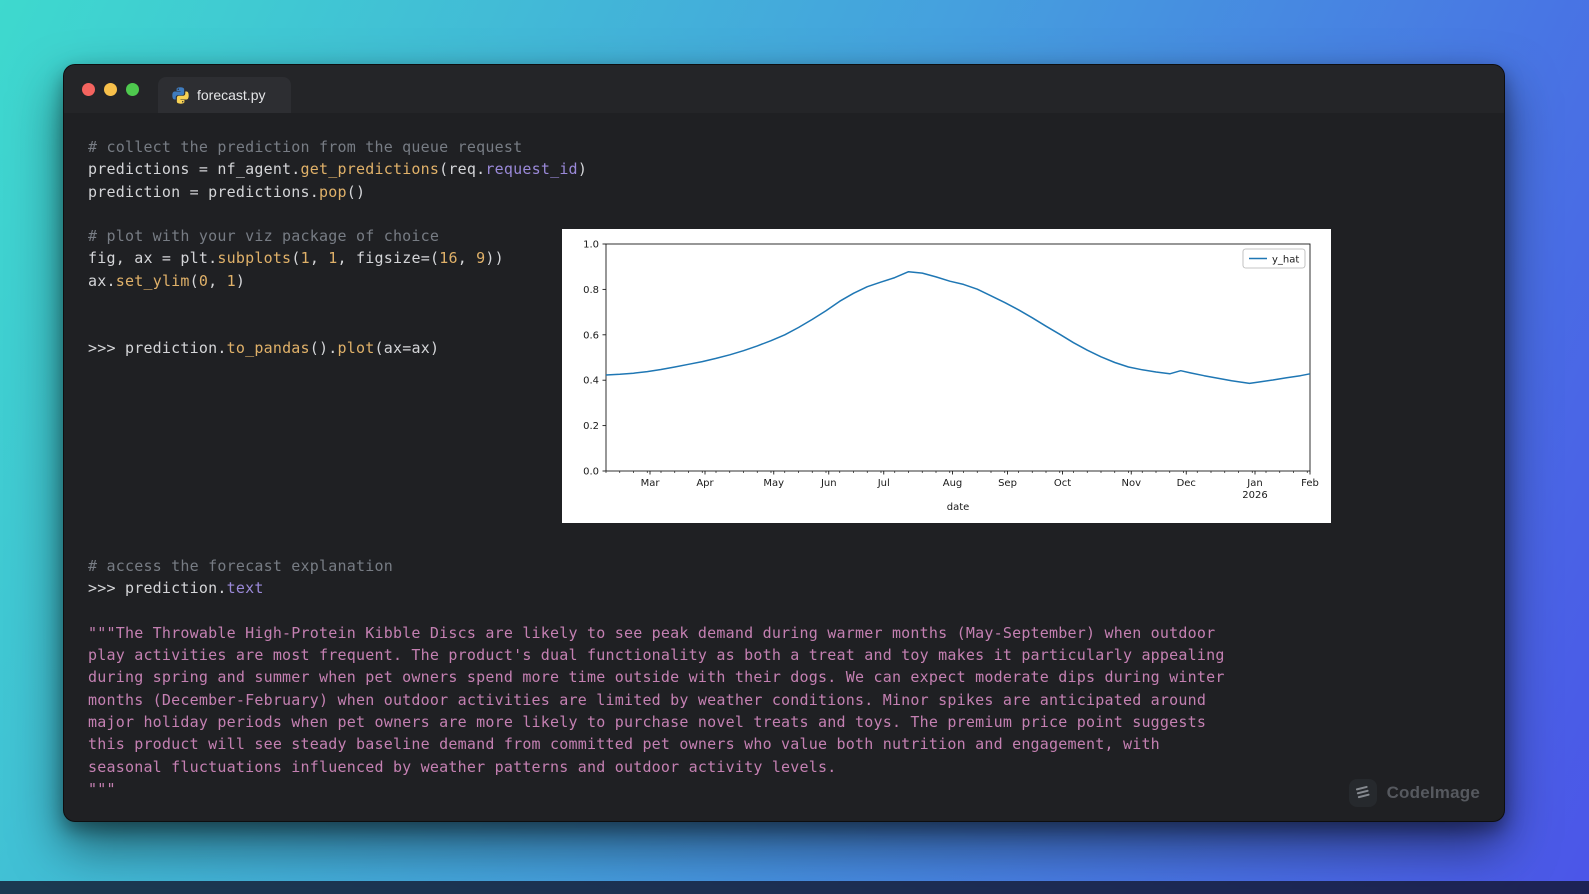 Image resolution: width=1589 pixels, height=894 pixels. What do you see at coordinates (1362, 793) in the screenshot?
I see `codeimage-icon` at bounding box center [1362, 793].